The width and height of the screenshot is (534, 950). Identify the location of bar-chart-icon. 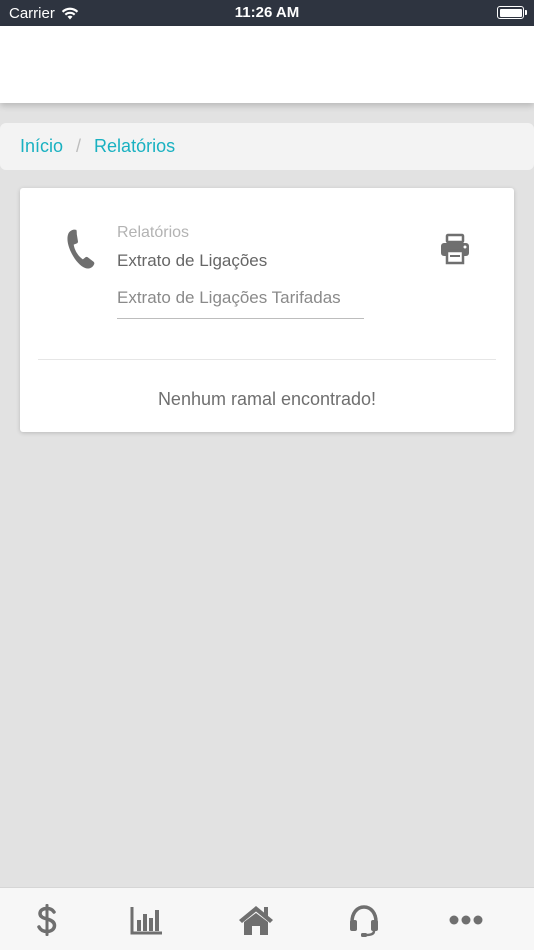
(146, 921).